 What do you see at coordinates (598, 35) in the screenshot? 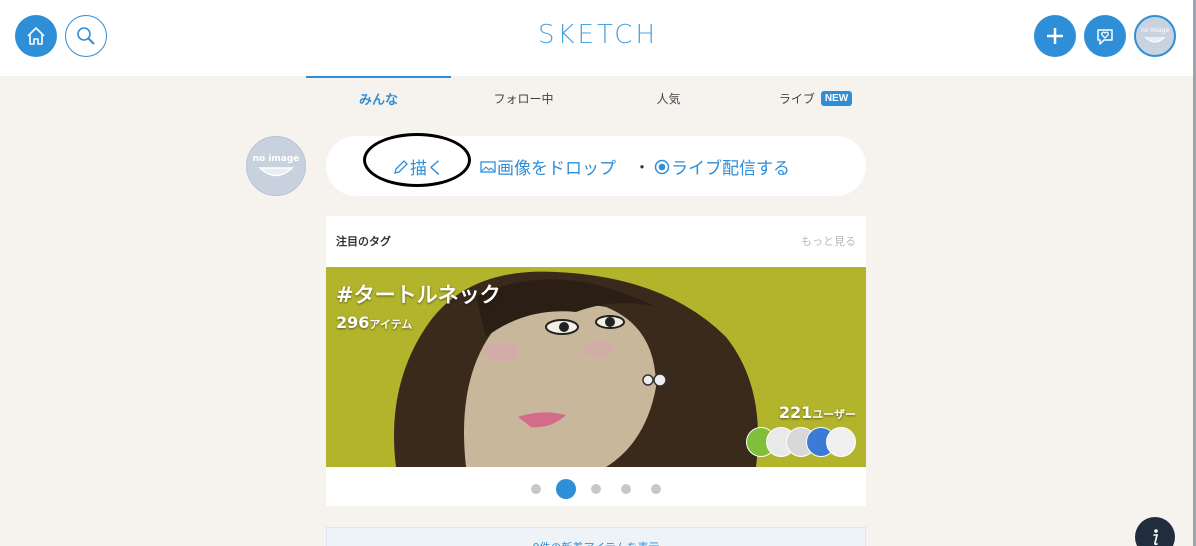
I see `app-logo: SKETCH` at bounding box center [598, 35].